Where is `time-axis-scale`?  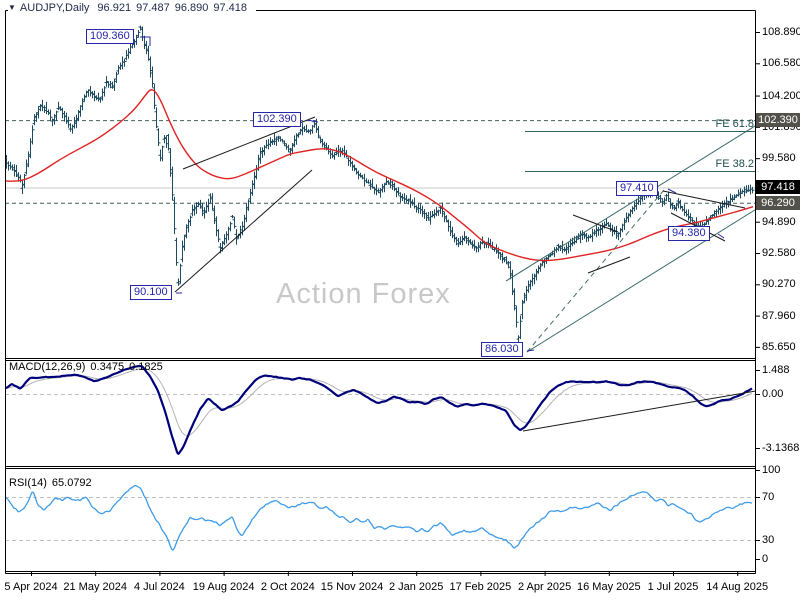 time-axis-scale is located at coordinates (380, 586).